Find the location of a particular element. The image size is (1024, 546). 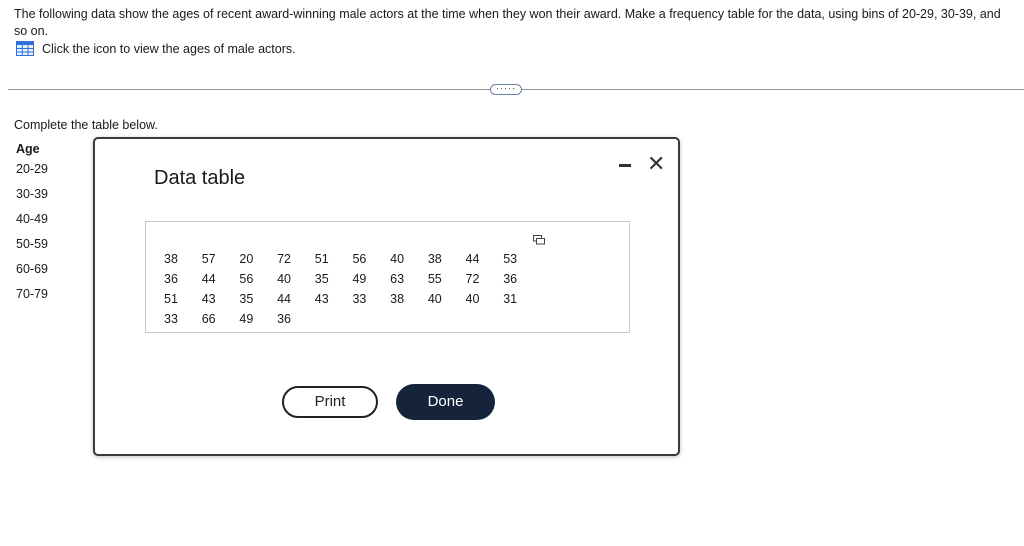

age-bin: 60-69 is located at coordinates (32, 269).